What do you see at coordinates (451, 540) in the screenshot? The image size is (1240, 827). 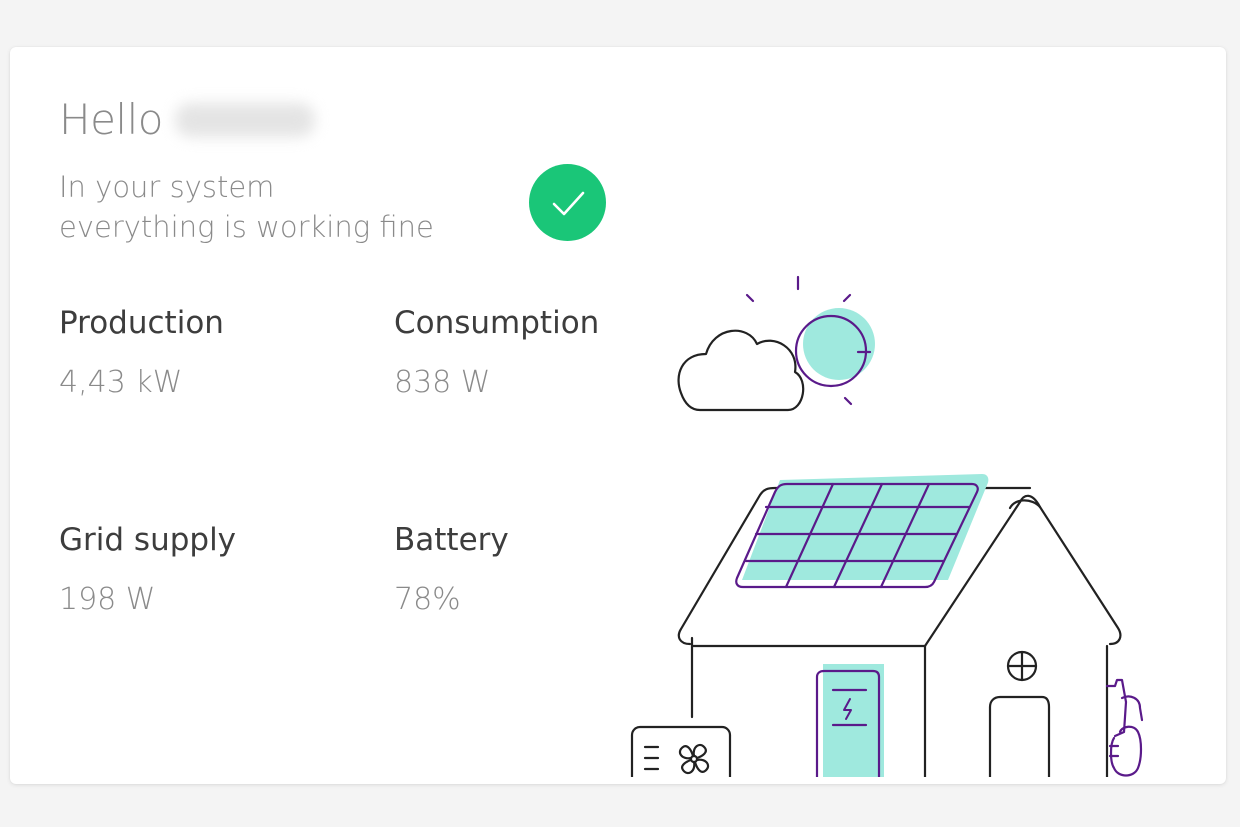 I see `battery-label: Battery` at bounding box center [451, 540].